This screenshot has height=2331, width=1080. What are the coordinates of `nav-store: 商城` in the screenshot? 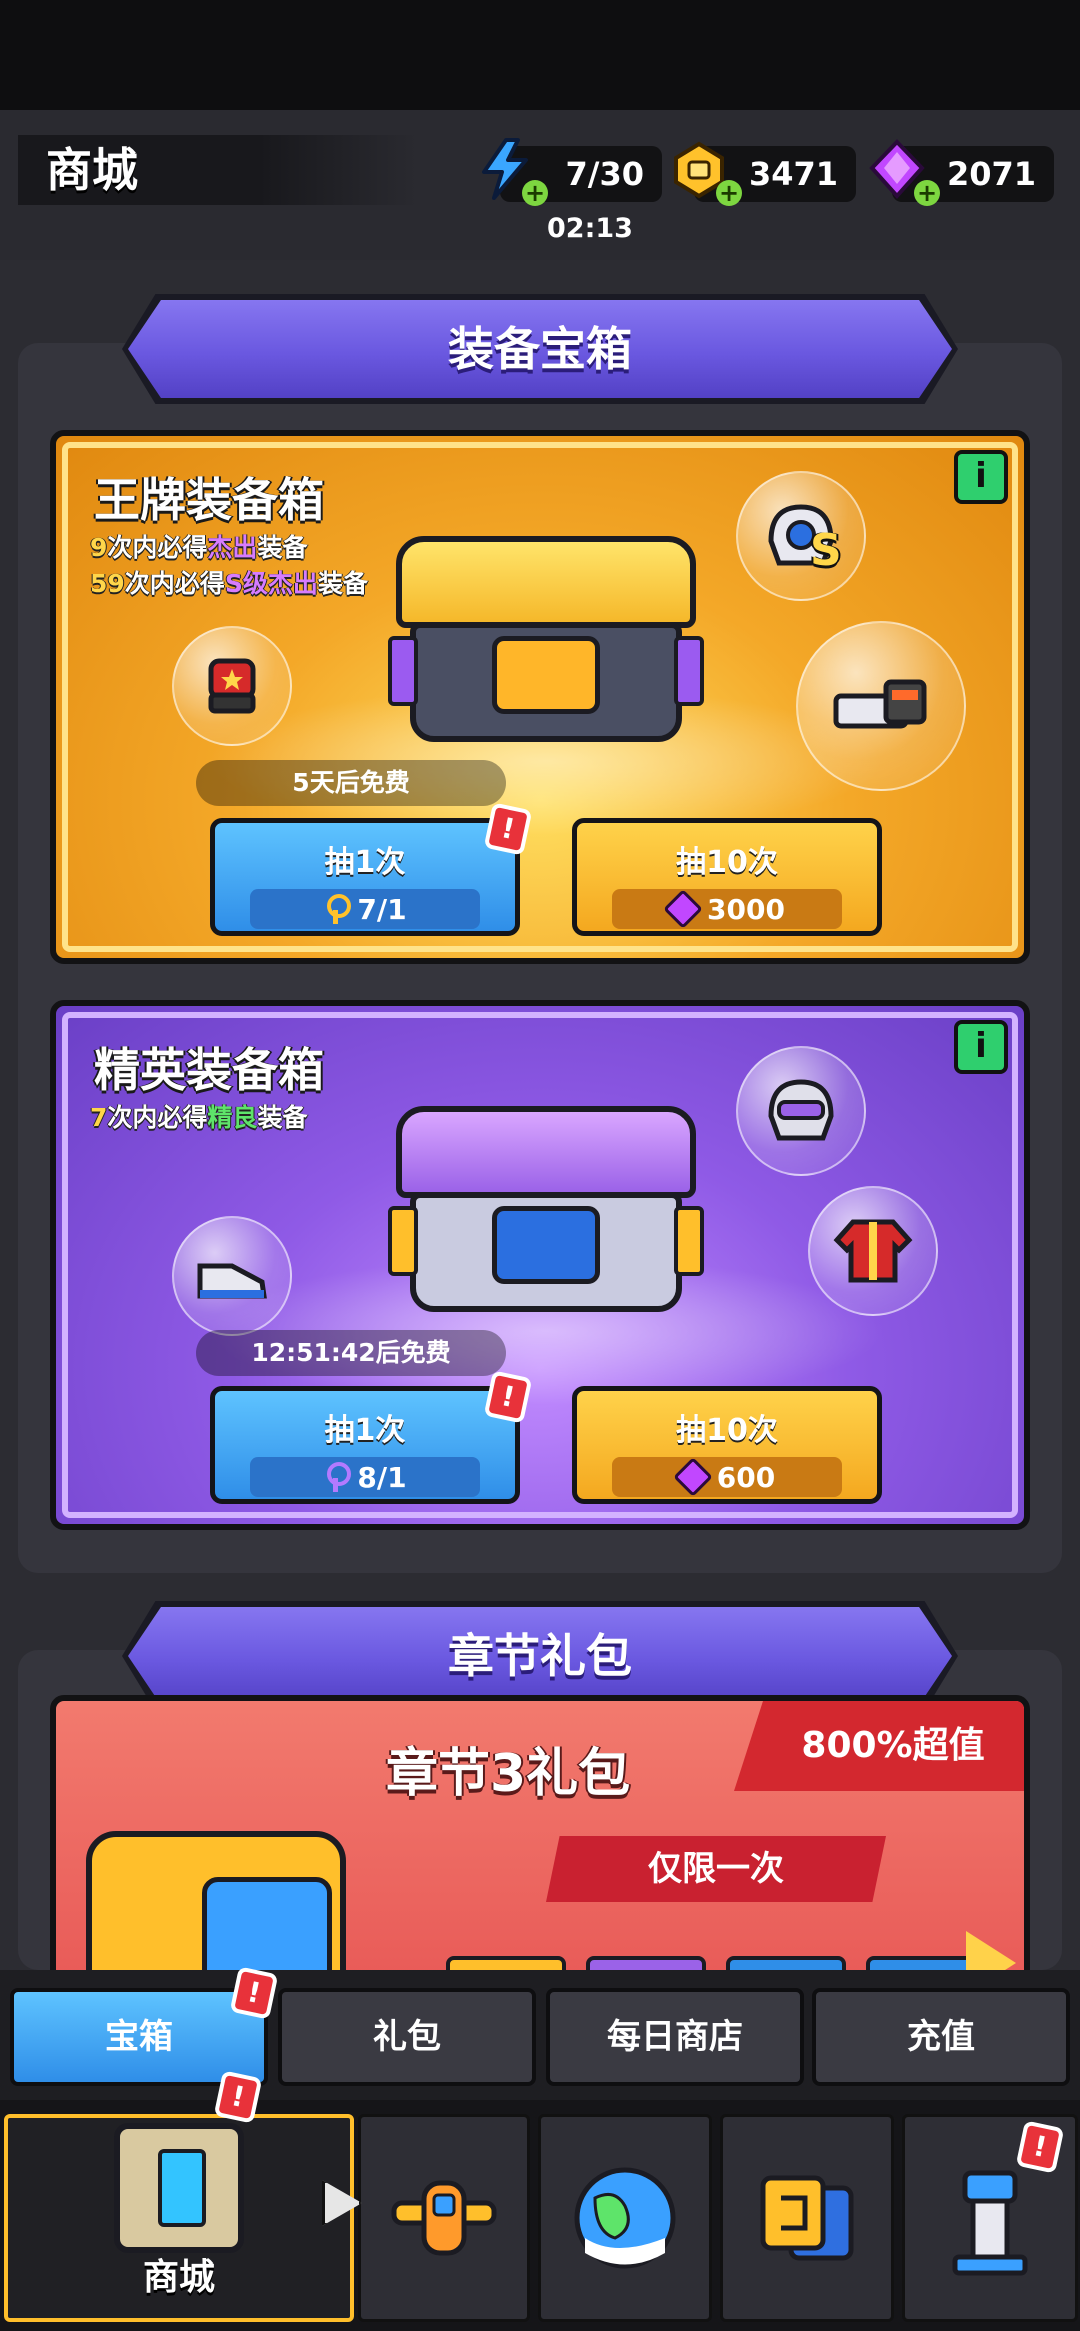 It's located at (179, 2218).